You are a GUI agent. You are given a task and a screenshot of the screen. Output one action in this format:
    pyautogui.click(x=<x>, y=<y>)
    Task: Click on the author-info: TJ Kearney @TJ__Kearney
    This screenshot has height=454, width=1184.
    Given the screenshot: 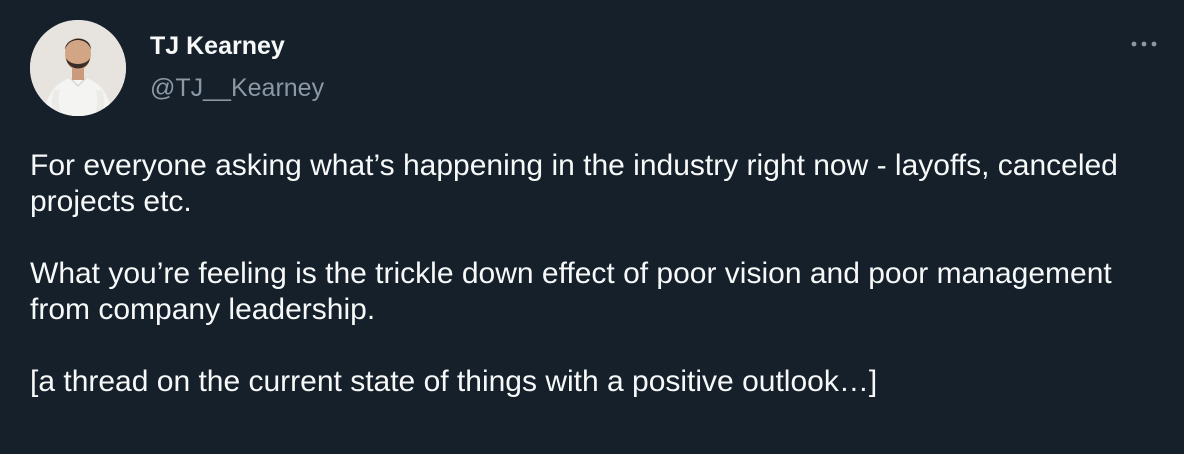 What is the action you would take?
    pyautogui.click(x=237, y=67)
    